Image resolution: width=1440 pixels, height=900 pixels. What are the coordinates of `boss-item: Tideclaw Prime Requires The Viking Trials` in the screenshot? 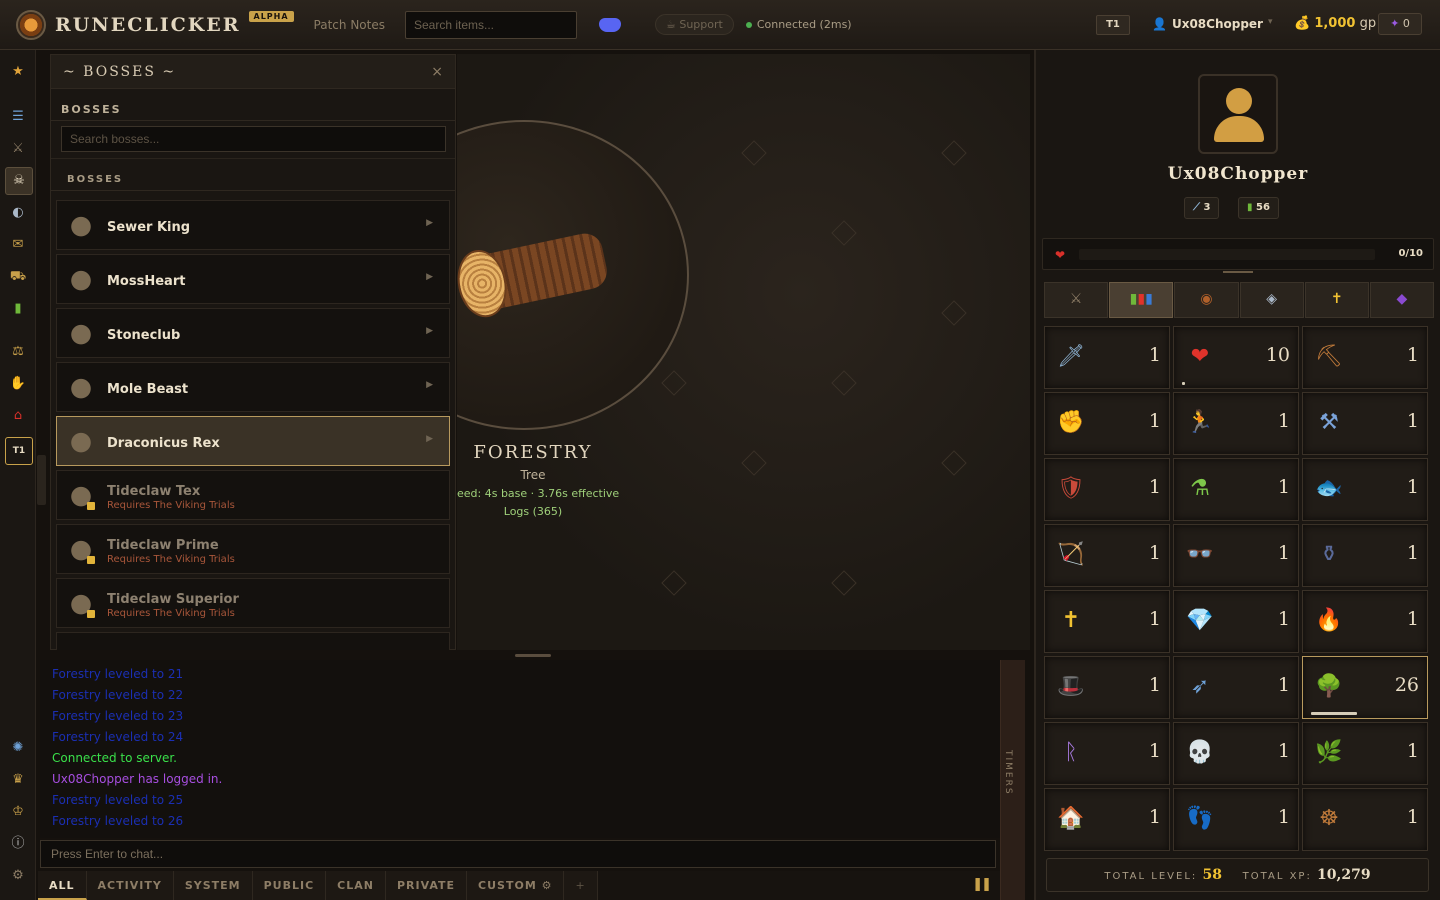 It's located at (253, 549).